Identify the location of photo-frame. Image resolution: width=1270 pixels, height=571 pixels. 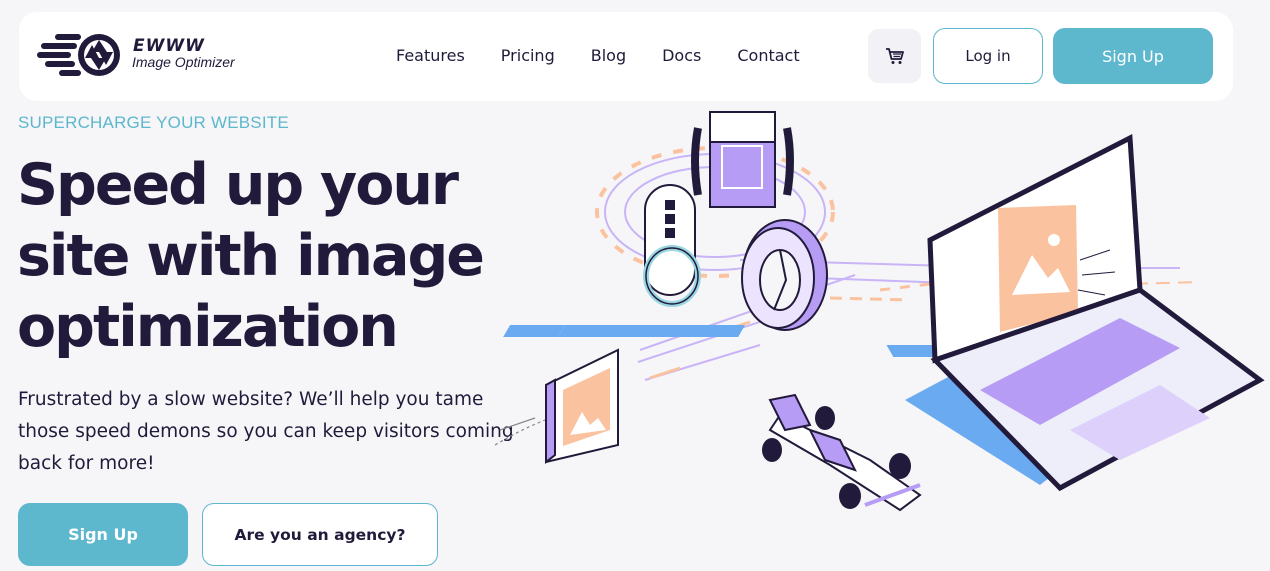
(582, 406).